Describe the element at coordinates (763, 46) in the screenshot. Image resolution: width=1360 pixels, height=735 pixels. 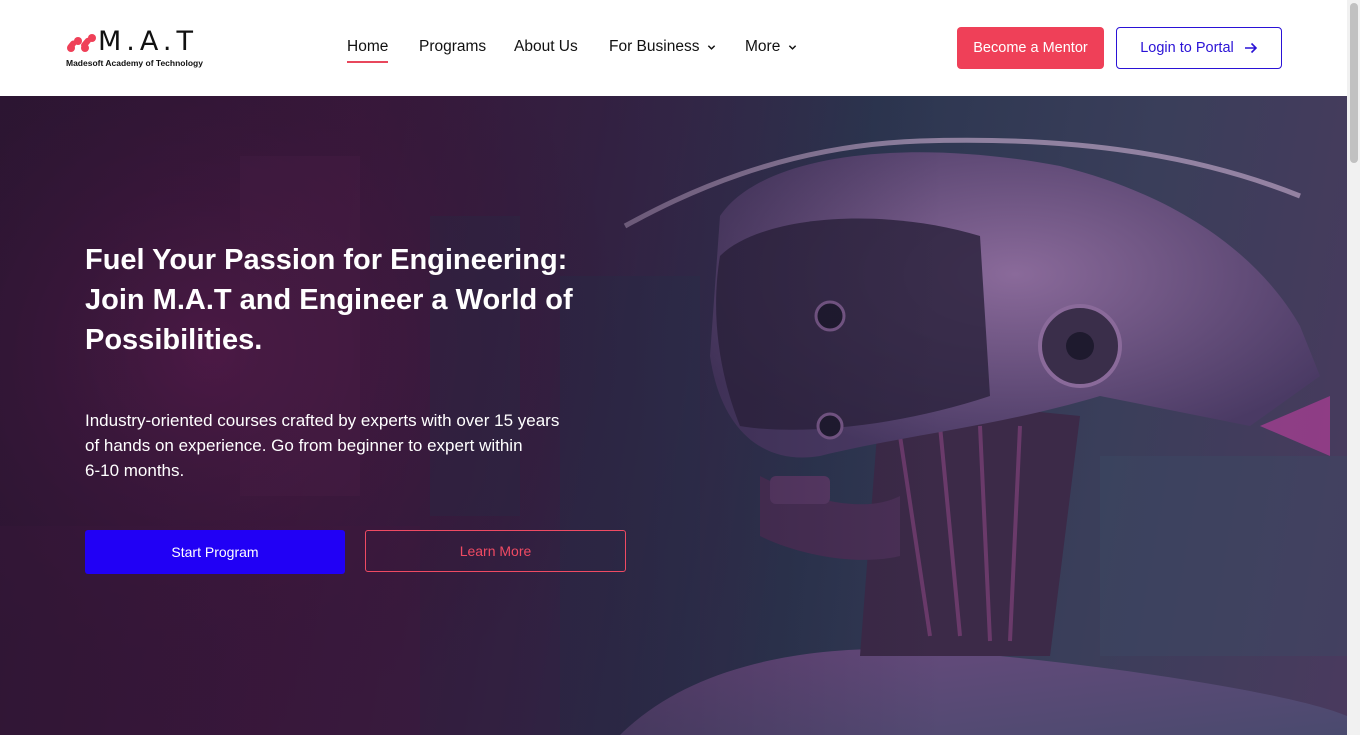
I see `nav-item-label: More` at that location.